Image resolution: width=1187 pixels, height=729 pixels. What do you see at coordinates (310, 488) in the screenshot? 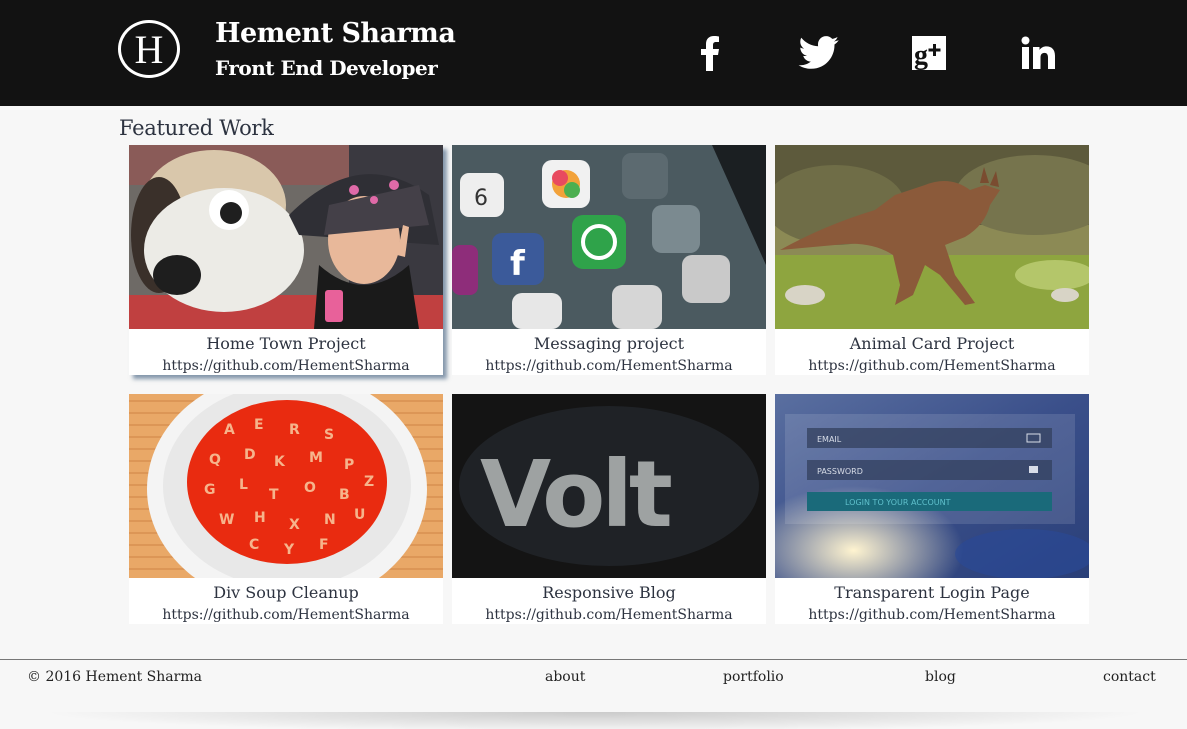
I see `svg-text: O` at bounding box center [310, 488].